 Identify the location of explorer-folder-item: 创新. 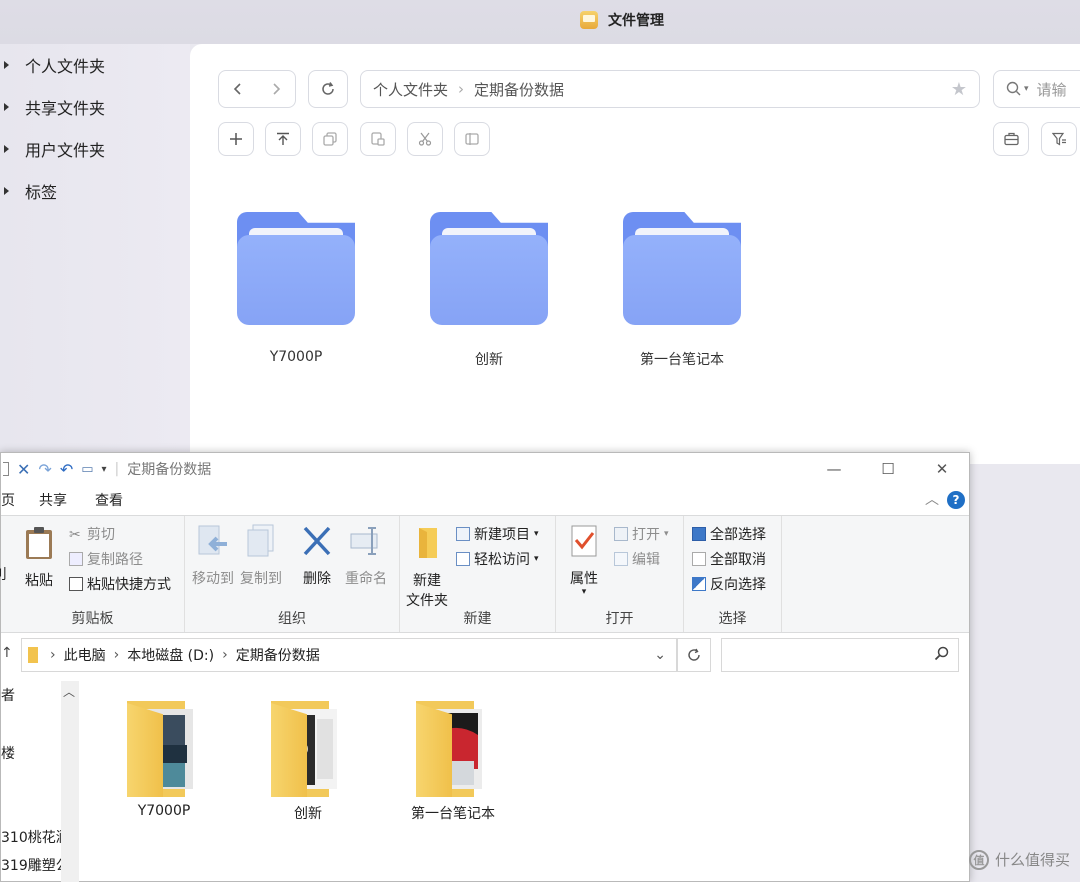
(308, 762).